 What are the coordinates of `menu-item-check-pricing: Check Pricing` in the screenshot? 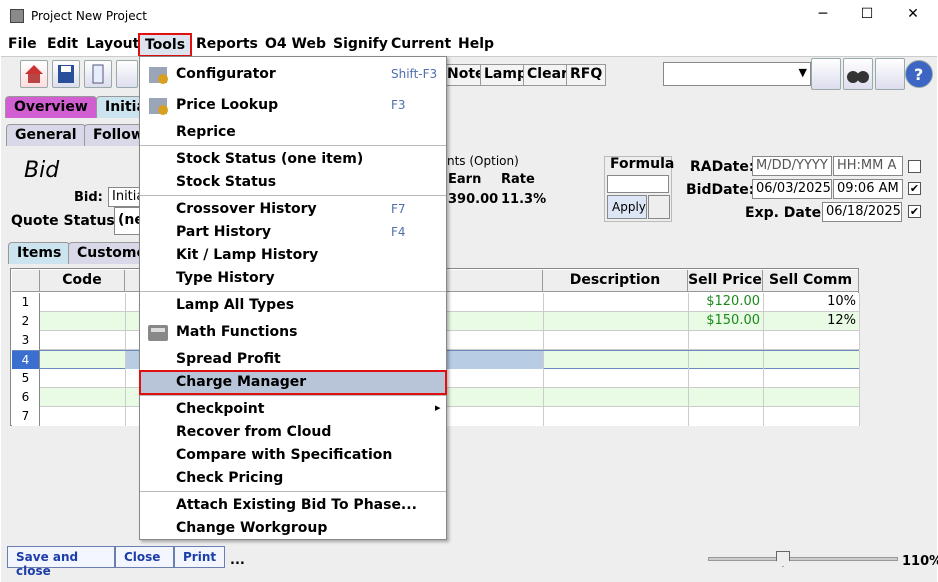 It's located at (293, 478).